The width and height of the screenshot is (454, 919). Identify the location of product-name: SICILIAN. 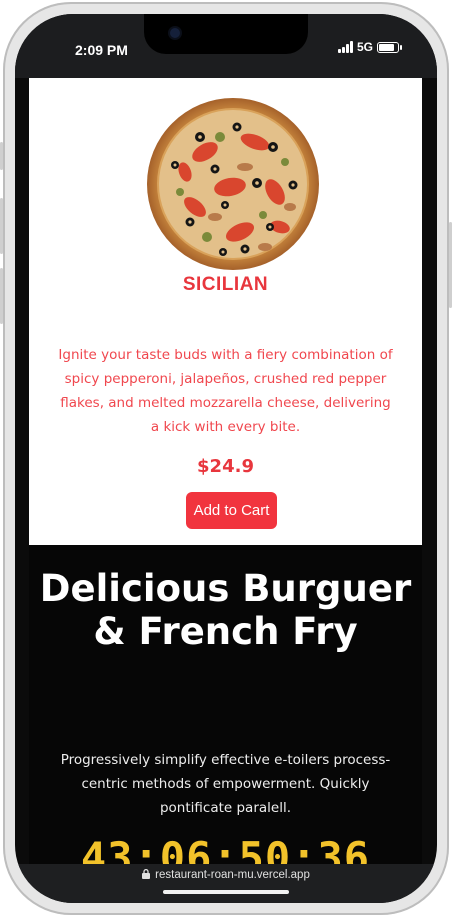
(225, 284).